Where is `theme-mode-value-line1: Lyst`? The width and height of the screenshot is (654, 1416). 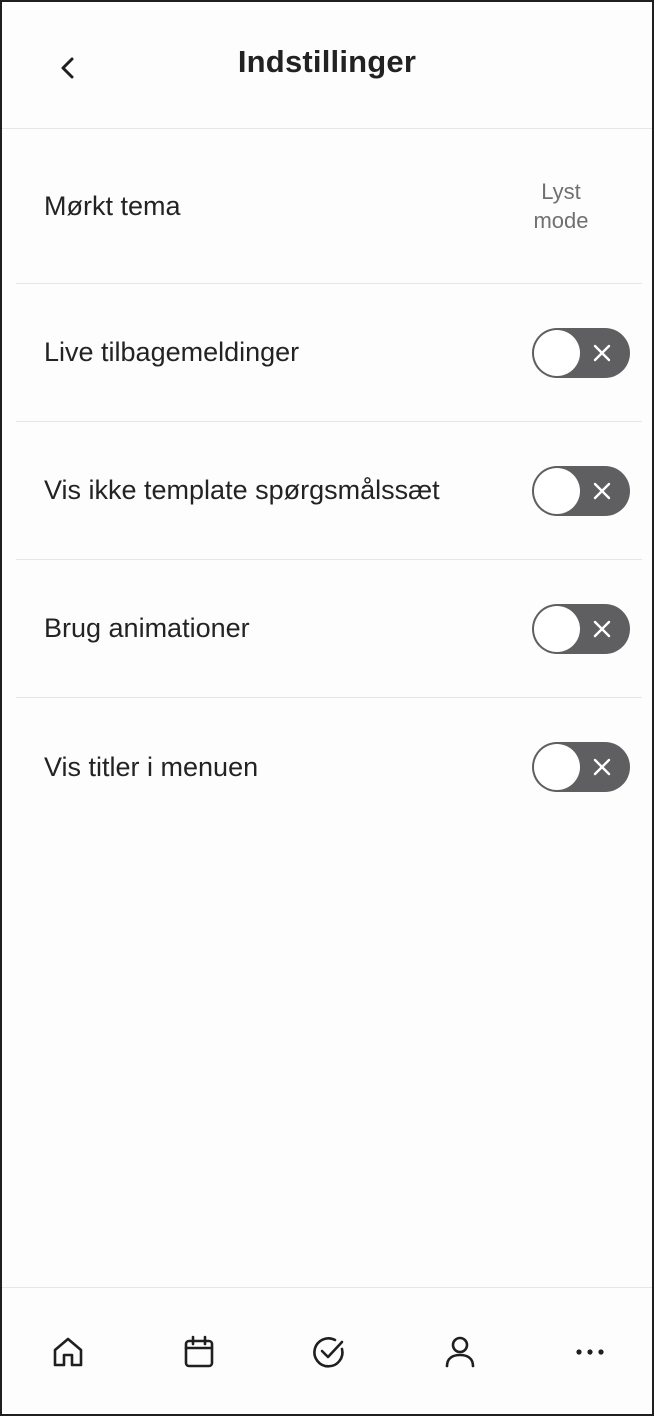 theme-mode-value-line1: Lyst is located at coordinates (561, 191).